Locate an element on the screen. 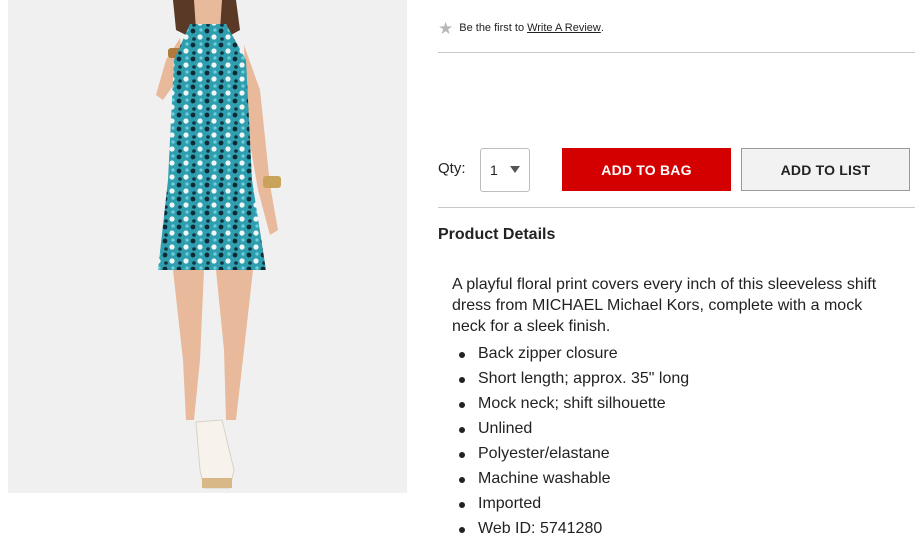  qty-value: 1 is located at coordinates (494, 170).